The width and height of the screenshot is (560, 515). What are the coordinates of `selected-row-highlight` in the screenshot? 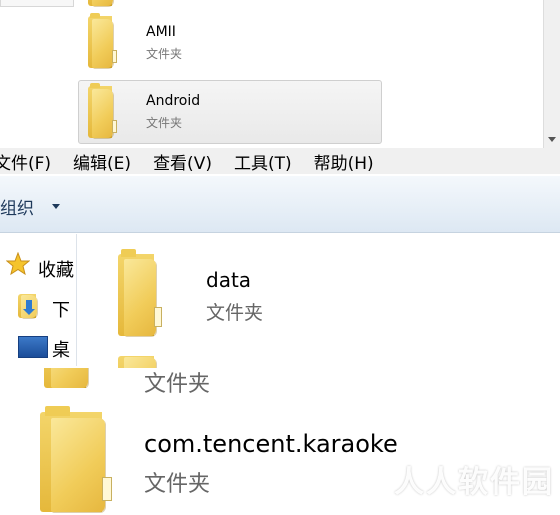 It's located at (230, 112).